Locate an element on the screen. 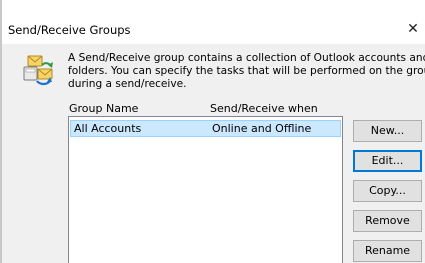 The width and height of the screenshot is (425, 263). description-line: during a send/receive. is located at coordinates (127, 84).